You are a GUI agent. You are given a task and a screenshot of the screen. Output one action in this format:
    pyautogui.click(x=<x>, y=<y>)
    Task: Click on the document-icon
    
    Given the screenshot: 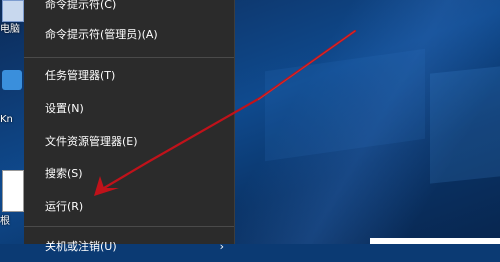 What is the action you would take?
    pyautogui.click(x=13, y=191)
    